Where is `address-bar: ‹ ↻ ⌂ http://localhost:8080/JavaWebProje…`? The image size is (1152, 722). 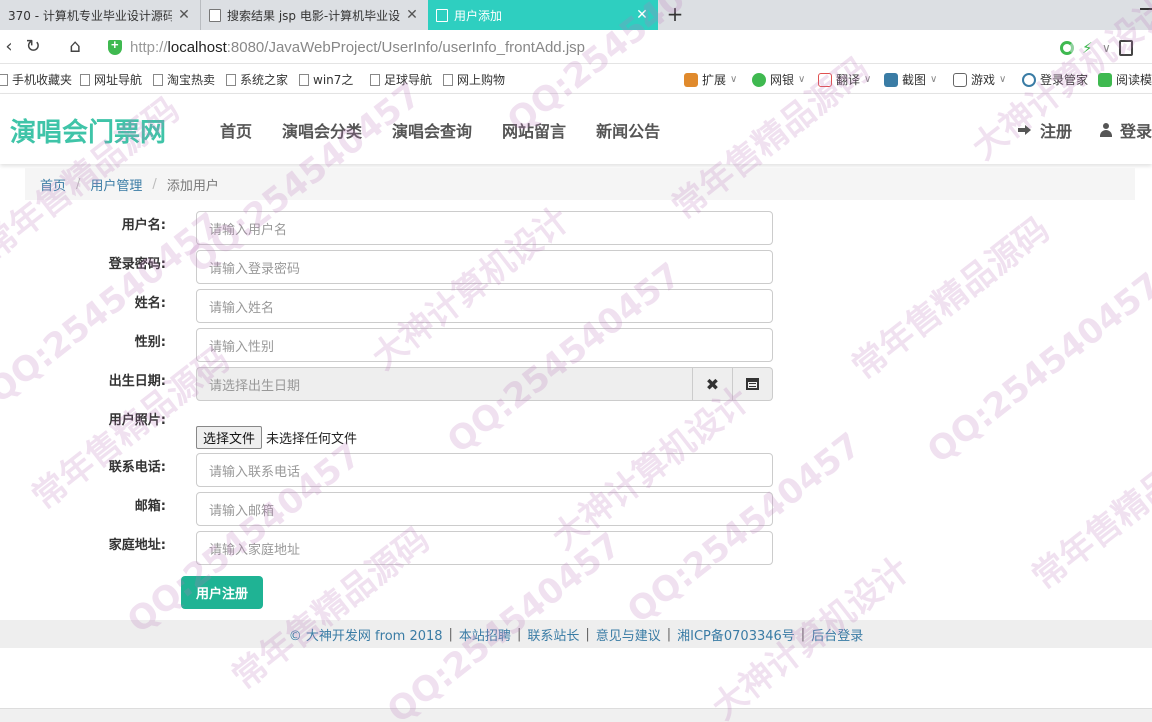
address-bar: ‹ ↻ ⌂ http://localhost:8080/JavaWebProje… is located at coordinates (576, 47).